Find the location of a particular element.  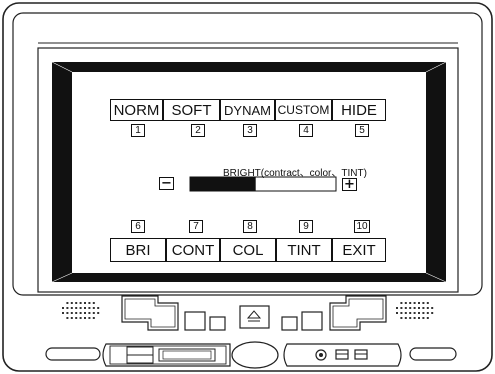

menu-number-3: 3 is located at coordinates (250, 130).